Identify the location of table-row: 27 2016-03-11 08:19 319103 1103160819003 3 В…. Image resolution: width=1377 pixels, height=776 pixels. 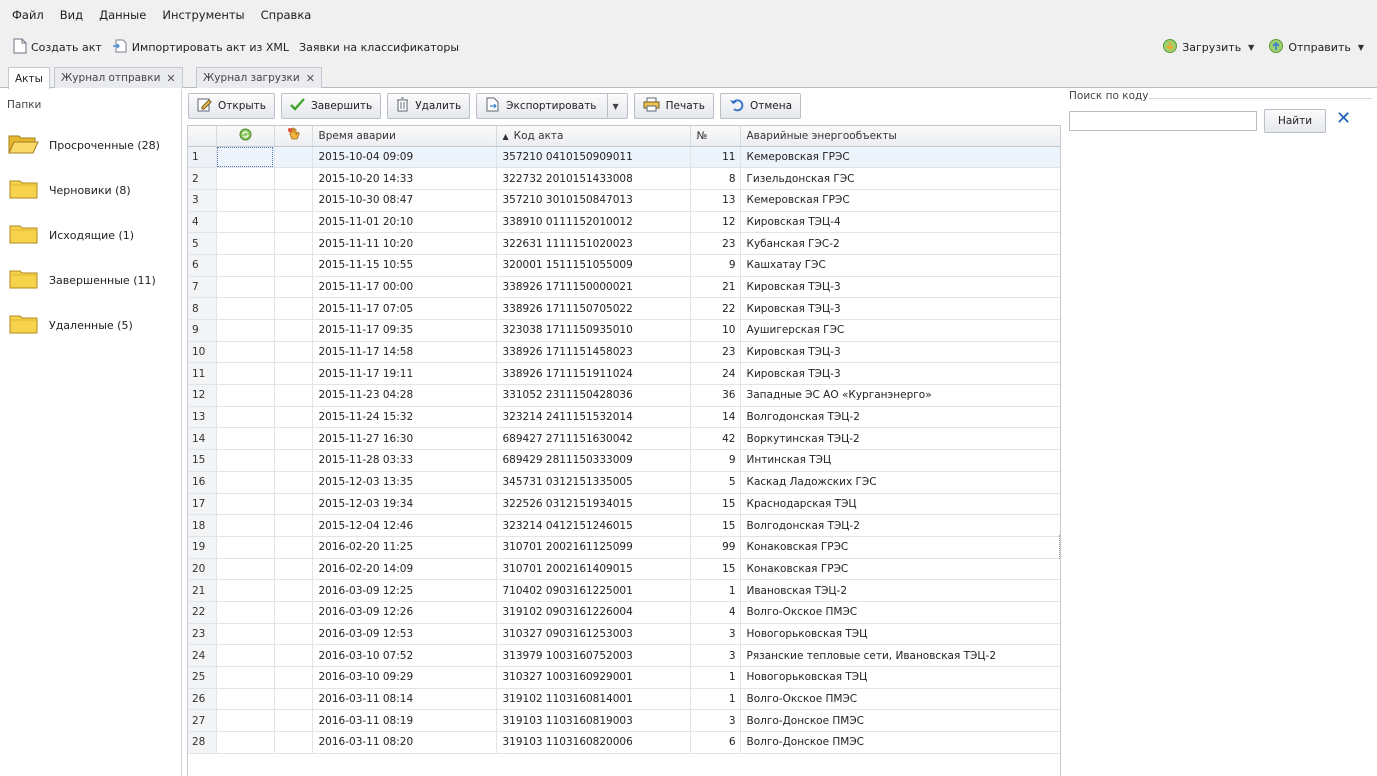
(624, 721).